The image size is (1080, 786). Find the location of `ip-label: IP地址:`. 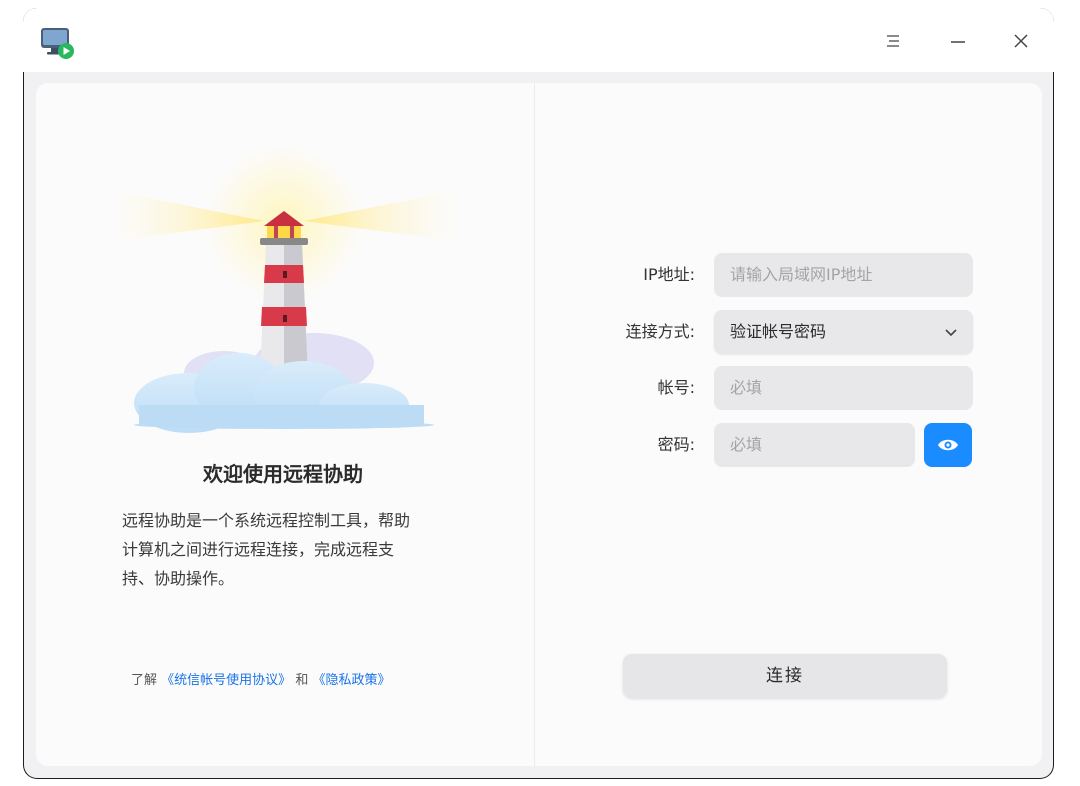

ip-label: IP地址: is located at coordinates (669, 274).